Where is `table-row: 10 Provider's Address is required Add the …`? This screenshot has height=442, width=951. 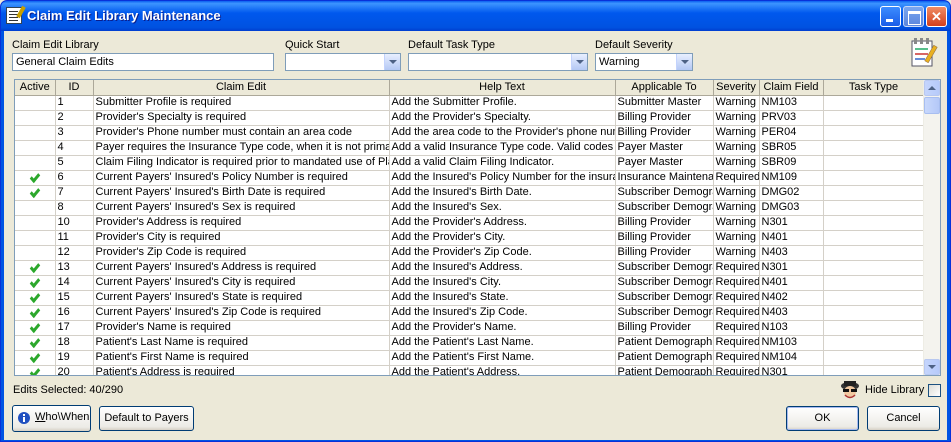
table-row: 10 Provider's Address is required Add the … is located at coordinates (470, 223).